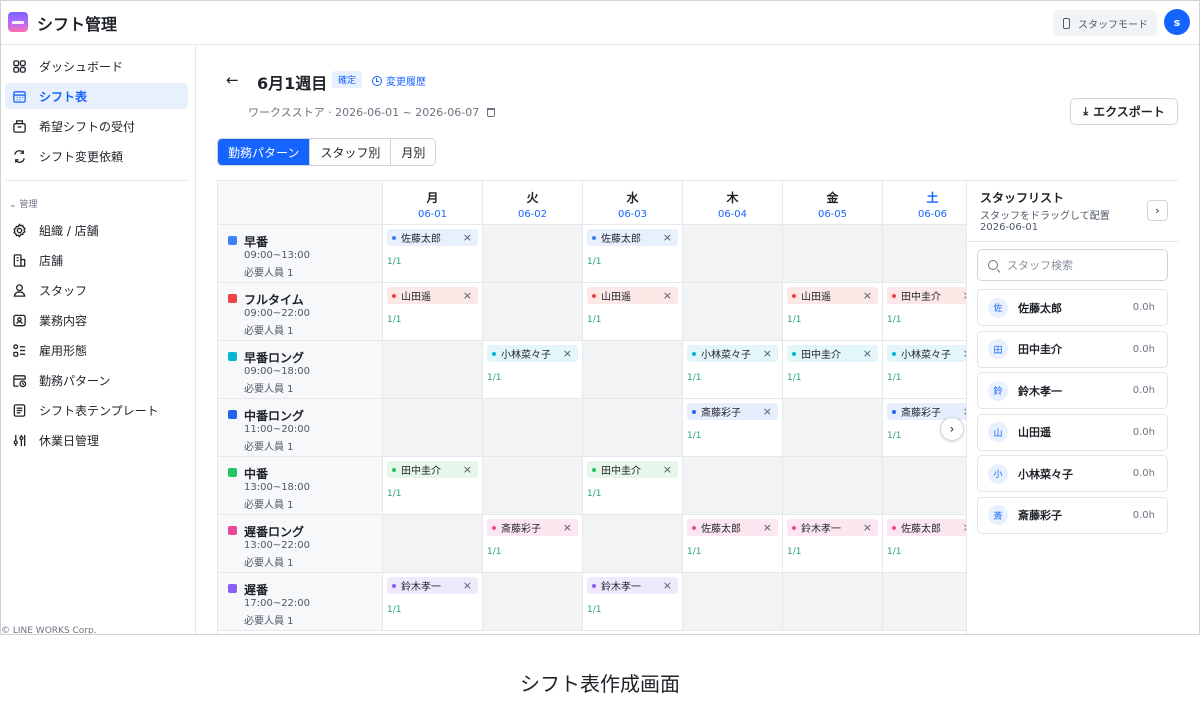 Image resolution: width=1200 pixels, height=719 pixels. I want to click on staff-card: 小小林菜々子 0.0h, so click(1072, 473).